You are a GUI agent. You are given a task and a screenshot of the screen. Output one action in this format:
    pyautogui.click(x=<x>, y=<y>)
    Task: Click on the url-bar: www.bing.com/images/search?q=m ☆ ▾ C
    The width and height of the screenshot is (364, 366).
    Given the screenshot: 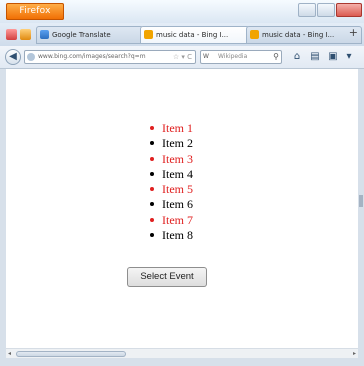 What is the action you would take?
    pyautogui.click(x=110, y=57)
    